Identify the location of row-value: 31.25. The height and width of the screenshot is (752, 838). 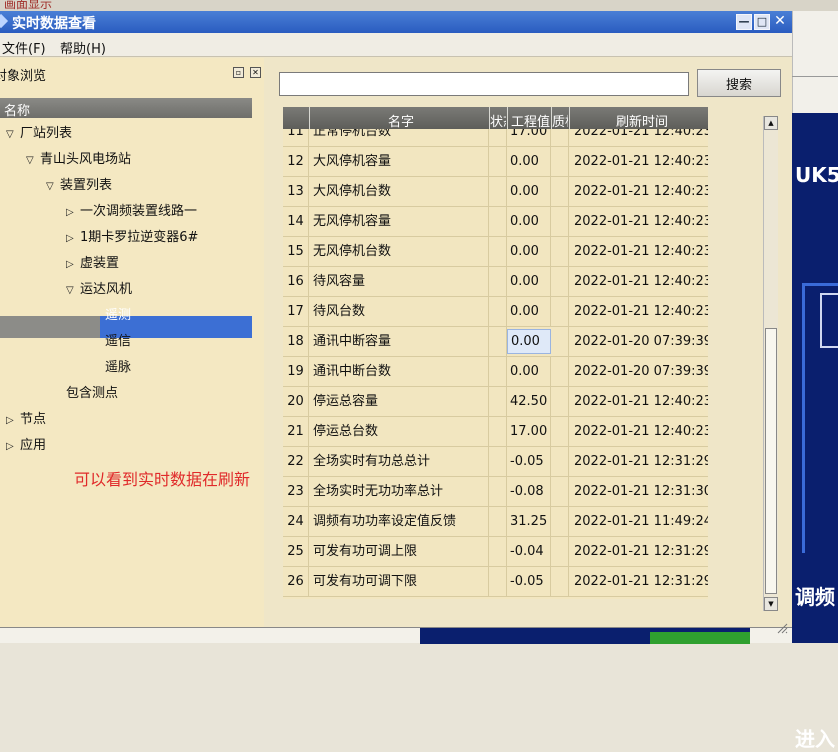
(529, 522).